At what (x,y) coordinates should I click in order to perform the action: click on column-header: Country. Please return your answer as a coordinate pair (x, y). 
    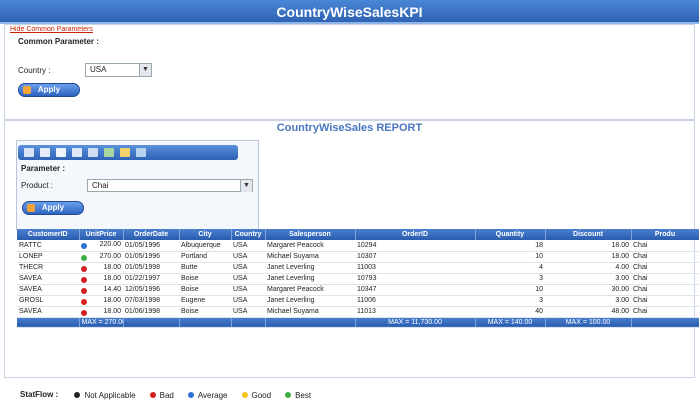
    Looking at the image, I should click on (248, 234).